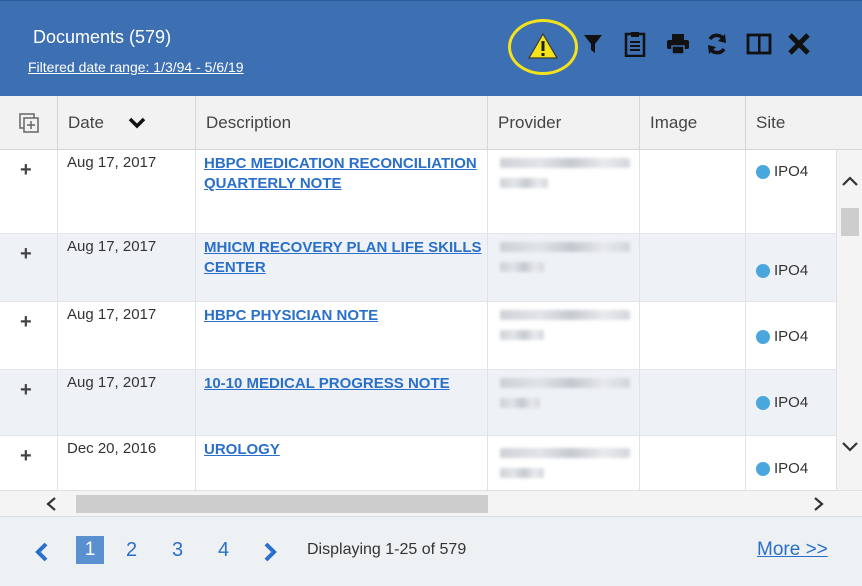  What do you see at coordinates (530, 122) in the screenshot?
I see `provider-column-label: Provider` at bounding box center [530, 122].